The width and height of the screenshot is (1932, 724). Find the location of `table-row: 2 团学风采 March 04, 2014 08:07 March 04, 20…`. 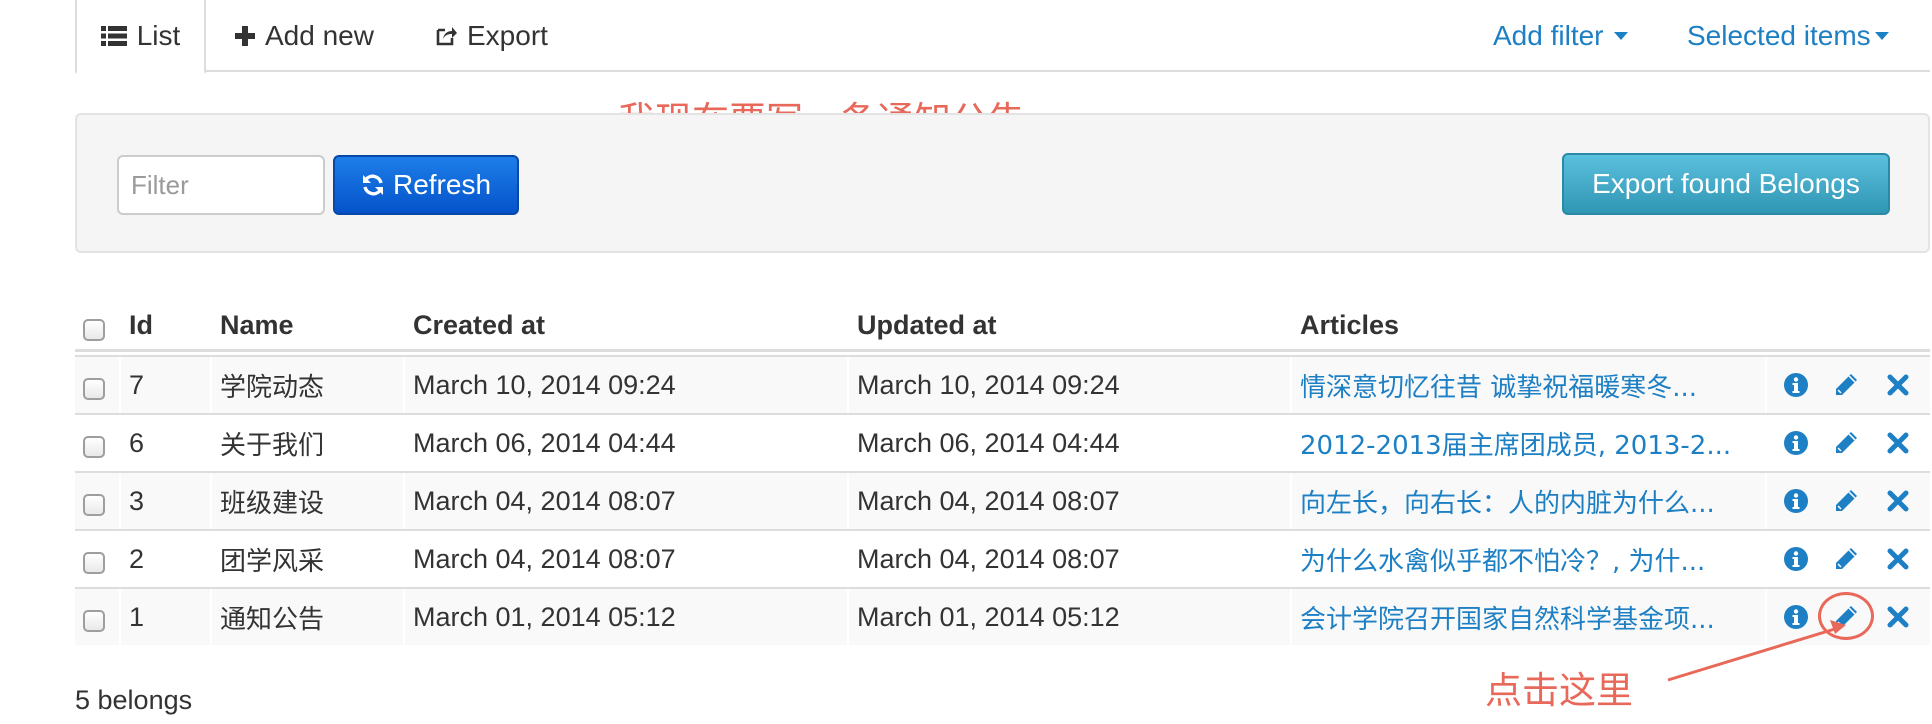

table-row: 2 团学风采 March 04, 2014 08:07 March 04, 20… is located at coordinates (1002, 558).